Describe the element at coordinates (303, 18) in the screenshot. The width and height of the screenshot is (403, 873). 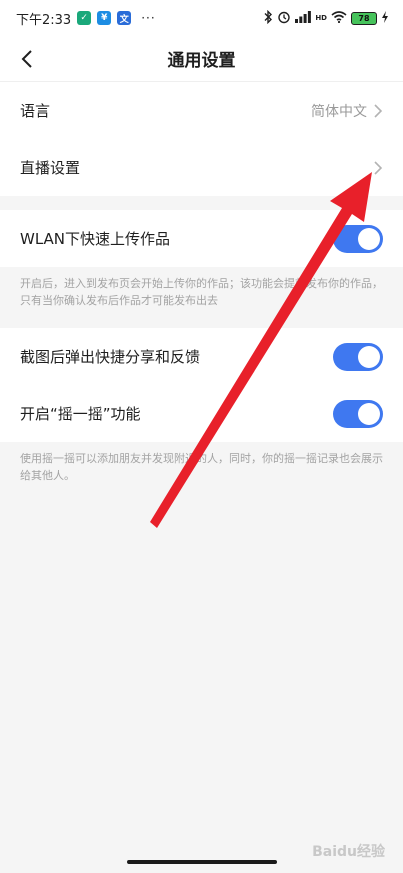
I see `signal-icon` at that location.